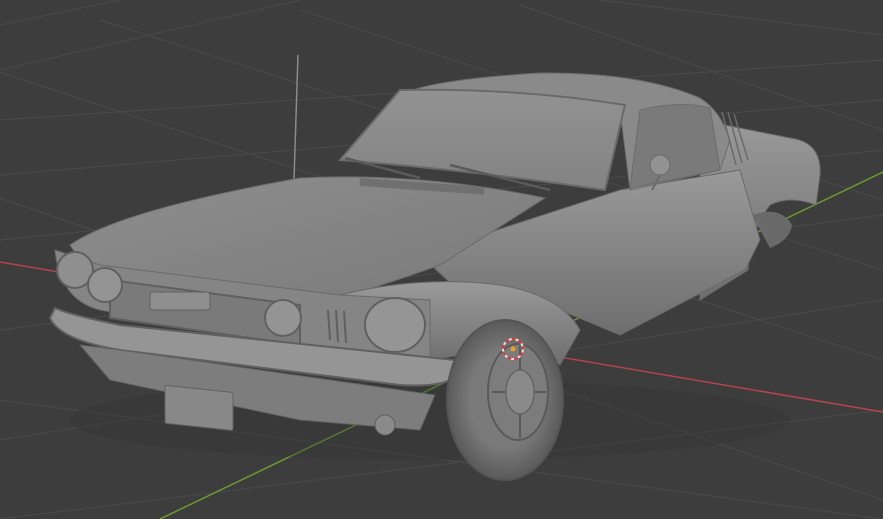  What do you see at coordinates (296, 117) in the screenshot?
I see `antenna` at bounding box center [296, 117].